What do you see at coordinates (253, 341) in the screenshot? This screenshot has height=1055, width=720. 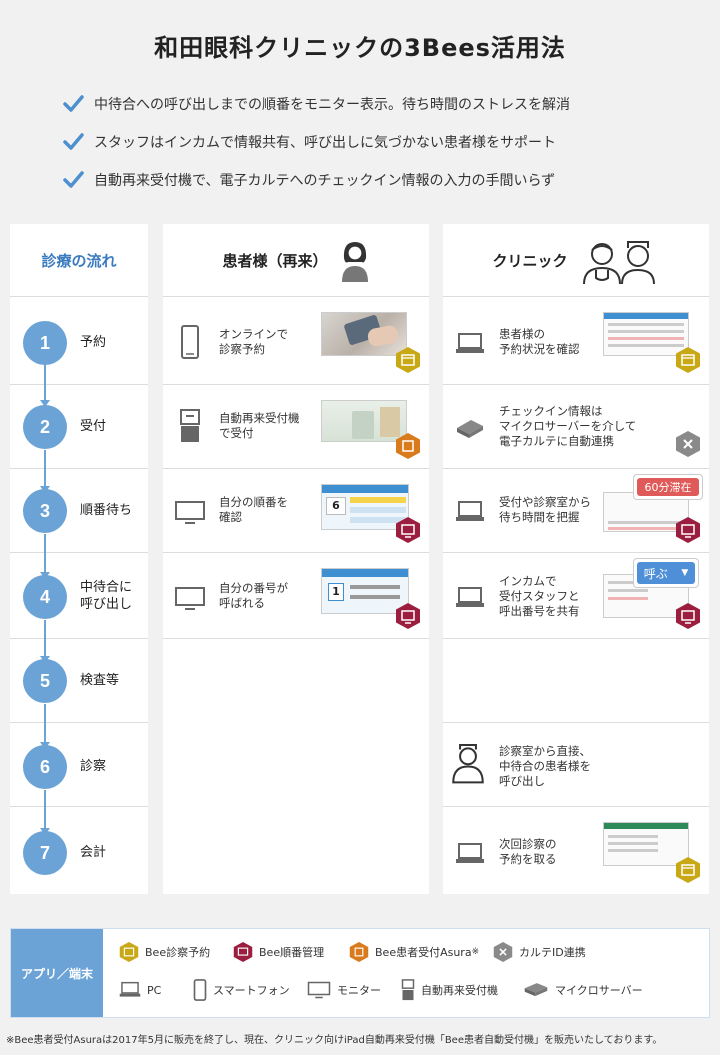 I see `cell-text: オンラインで 診察予約` at bounding box center [253, 341].